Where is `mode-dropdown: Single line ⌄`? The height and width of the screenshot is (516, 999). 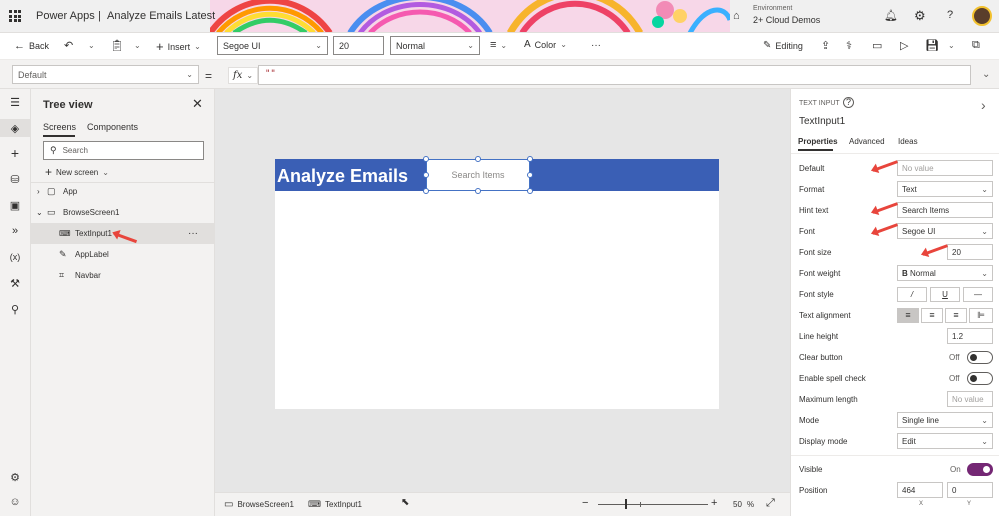 mode-dropdown: Single line ⌄ is located at coordinates (945, 420).